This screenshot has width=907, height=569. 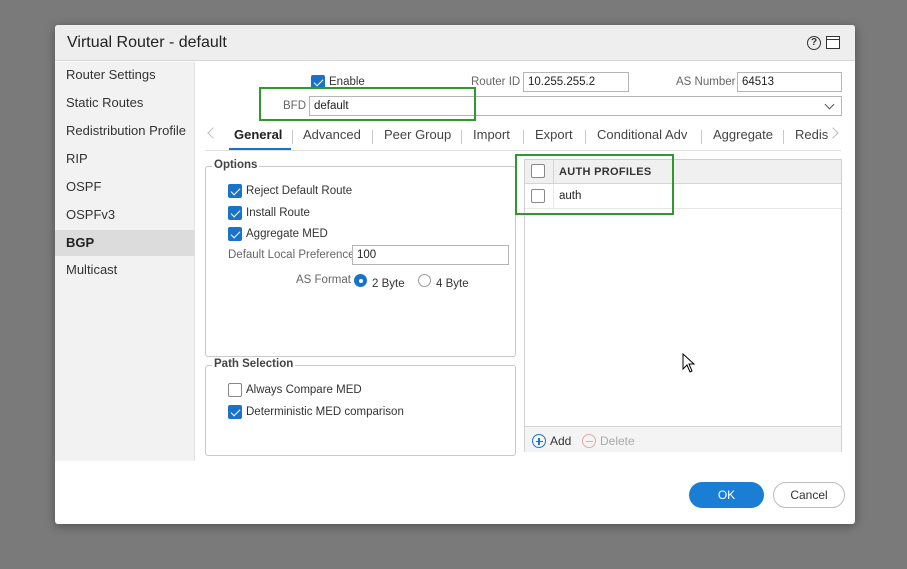 I want to click on sidebar-item-router-settings: Router Settings, so click(x=125, y=75).